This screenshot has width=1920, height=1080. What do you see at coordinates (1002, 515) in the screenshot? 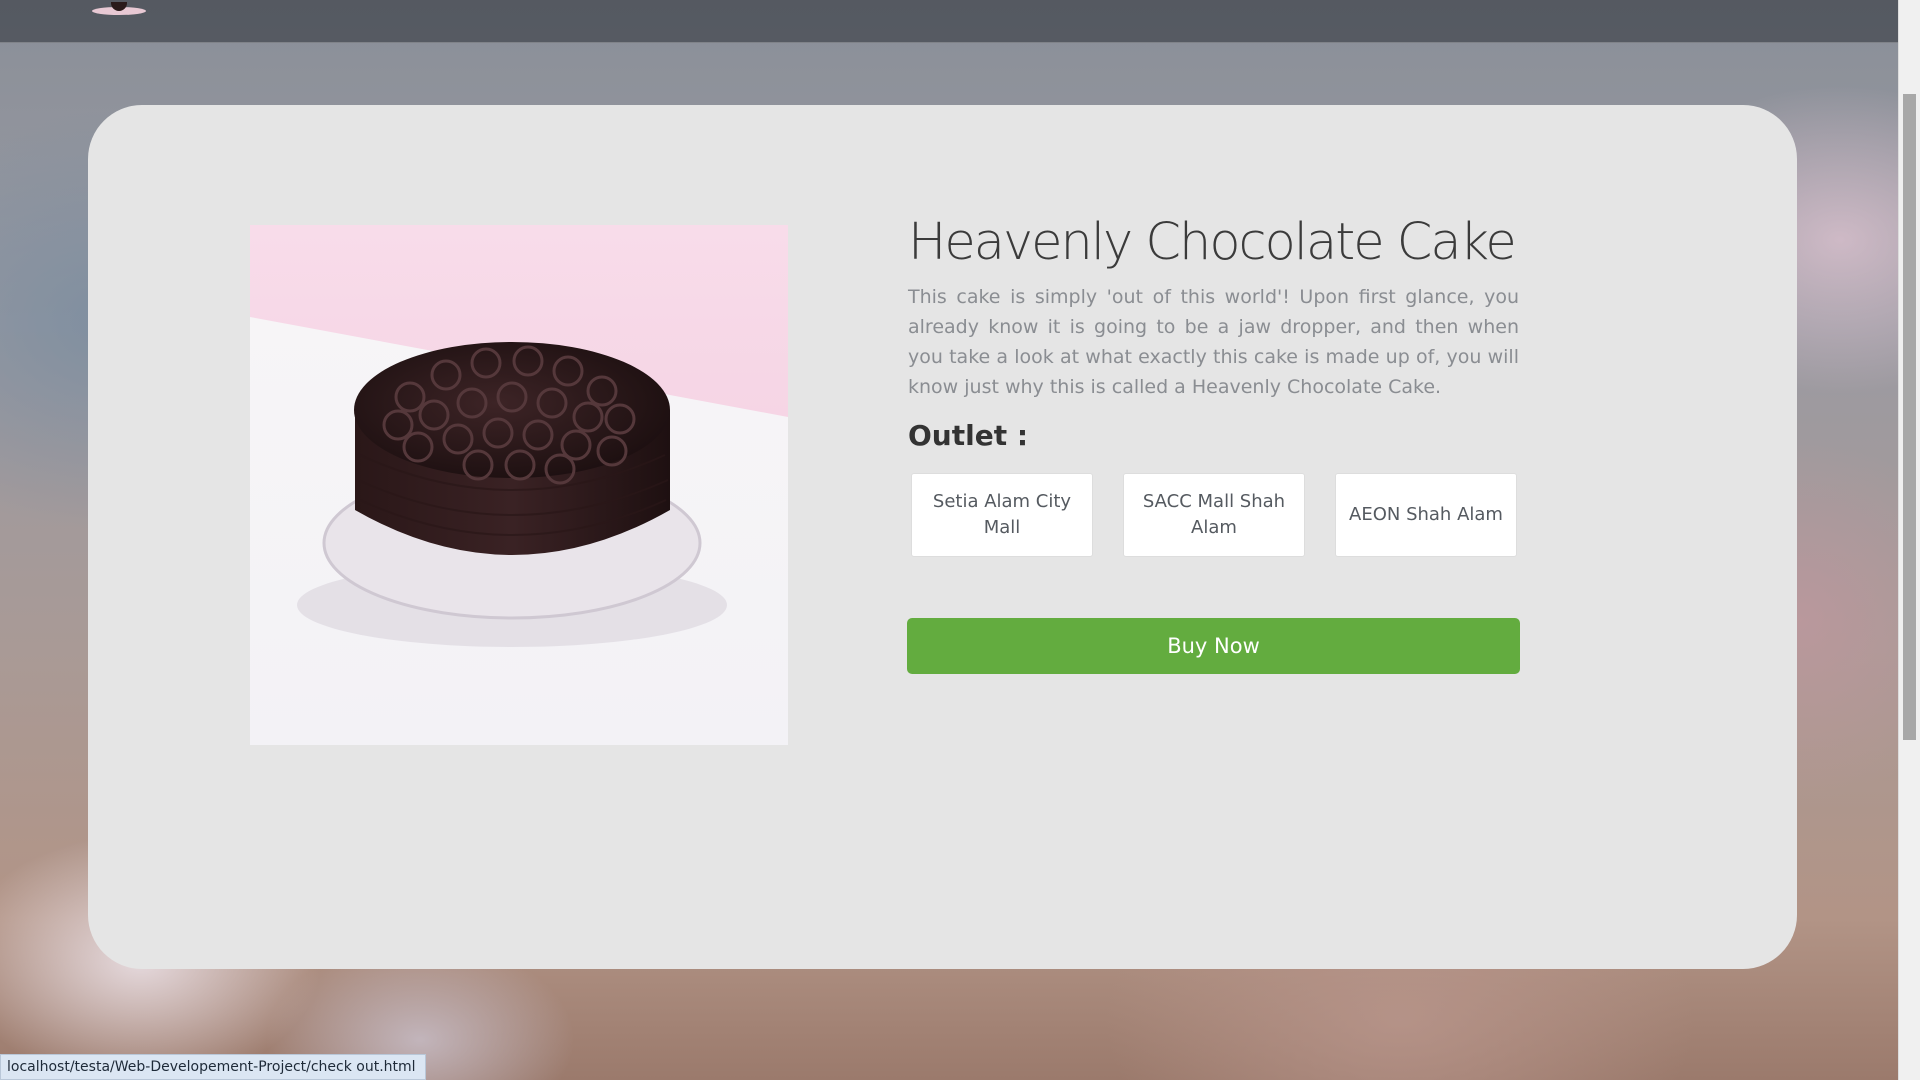
I see `outlet-option-setia-alam-city-mall: Setia Alam City Mall` at bounding box center [1002, 515].